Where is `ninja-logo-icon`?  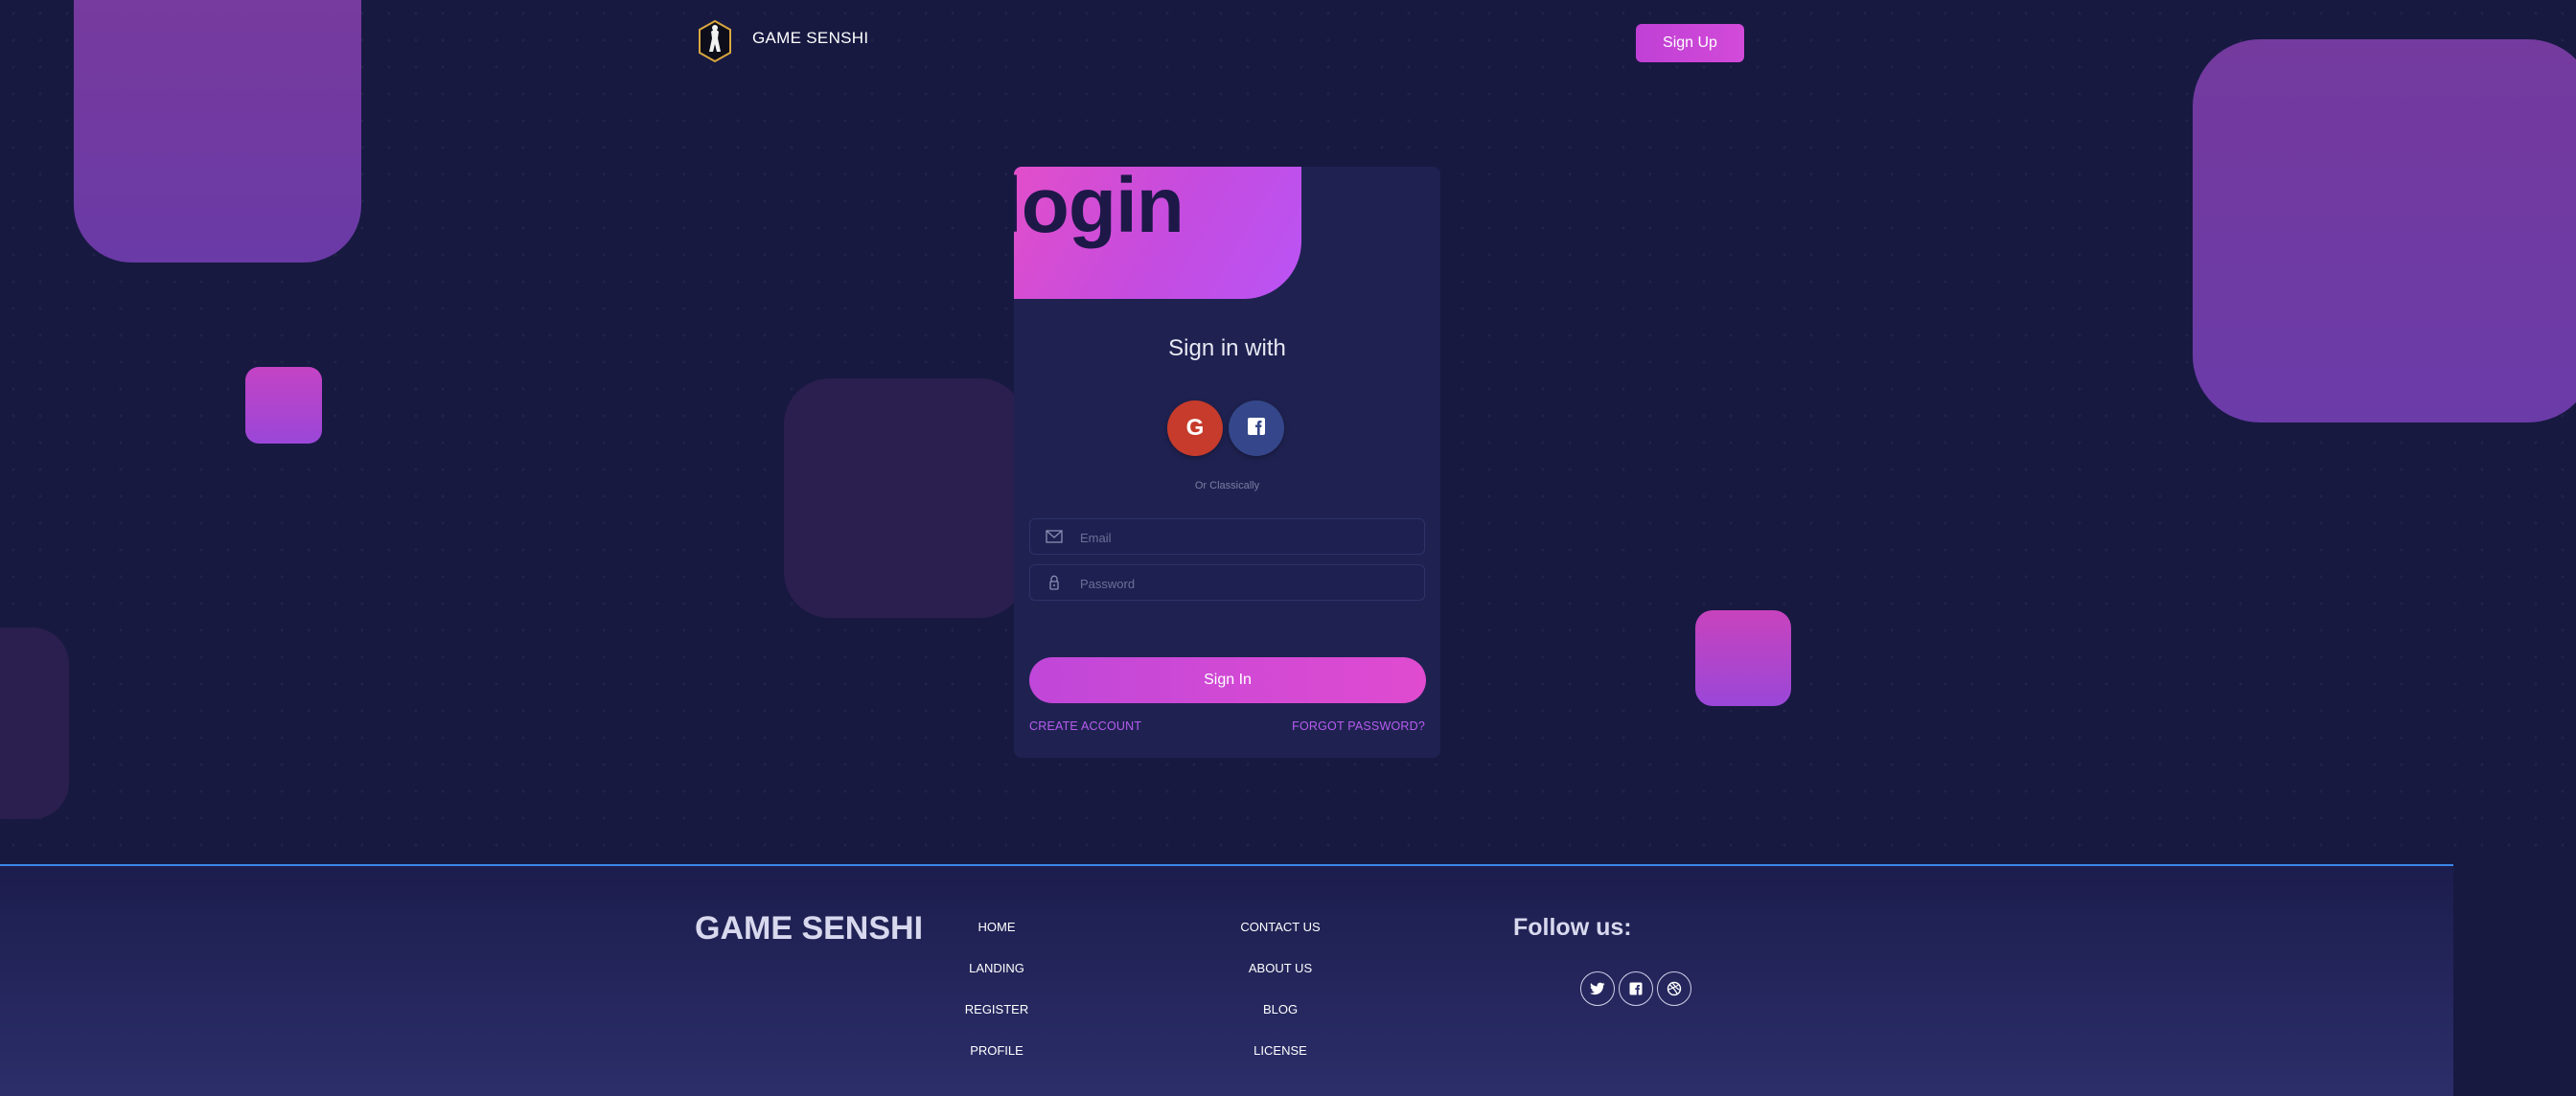
ninja-logo-icon is located at coordinates (715, 41).